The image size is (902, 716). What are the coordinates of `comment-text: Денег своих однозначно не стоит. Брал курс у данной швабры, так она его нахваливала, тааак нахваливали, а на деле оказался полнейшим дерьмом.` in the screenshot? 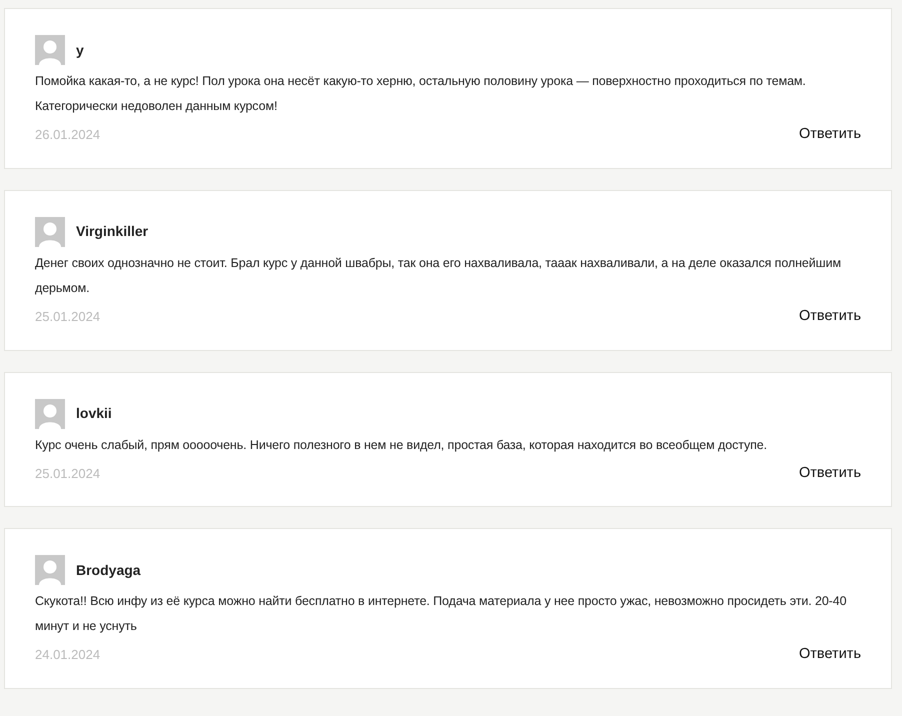 It's located at (438, 275).